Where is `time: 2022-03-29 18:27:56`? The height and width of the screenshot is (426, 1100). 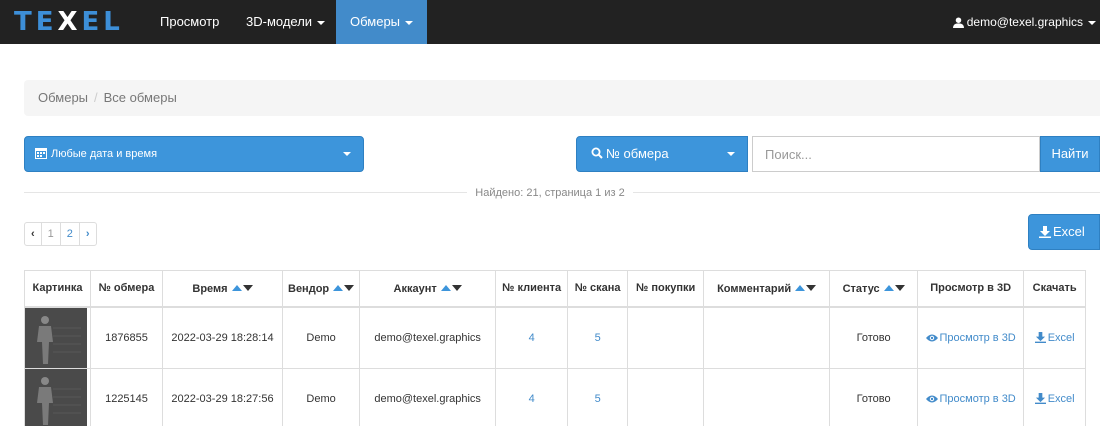
time: 2022-03-29 18:27:56 is located at coordinates (222, 396).